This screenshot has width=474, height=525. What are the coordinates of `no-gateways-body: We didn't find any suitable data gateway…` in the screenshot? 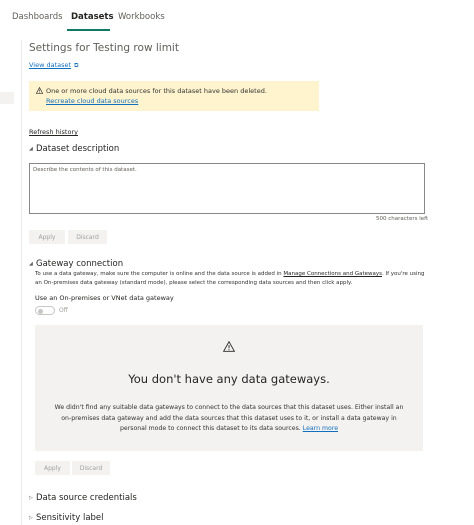 It's located at (229, 418).